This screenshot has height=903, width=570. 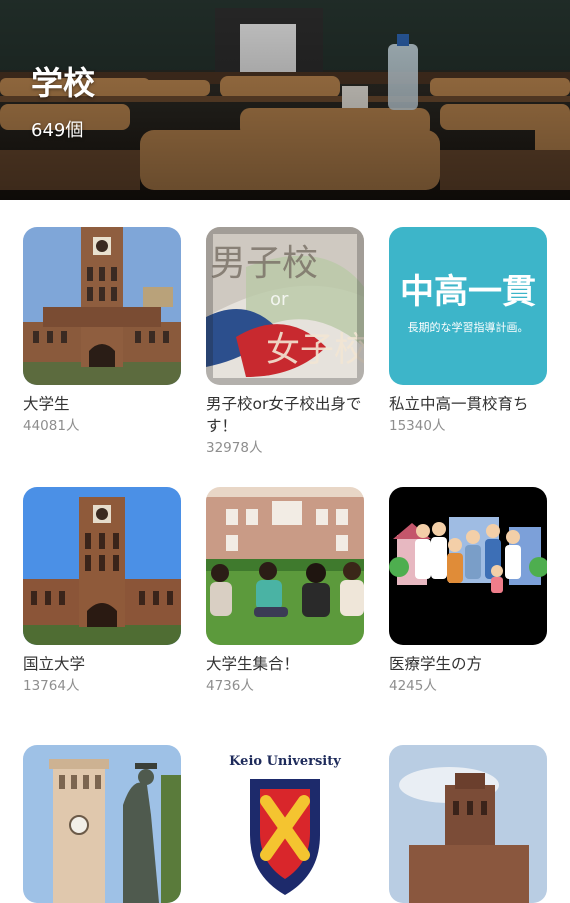 I want to click on svg-text: 男子校, so click(x=264, y=263).